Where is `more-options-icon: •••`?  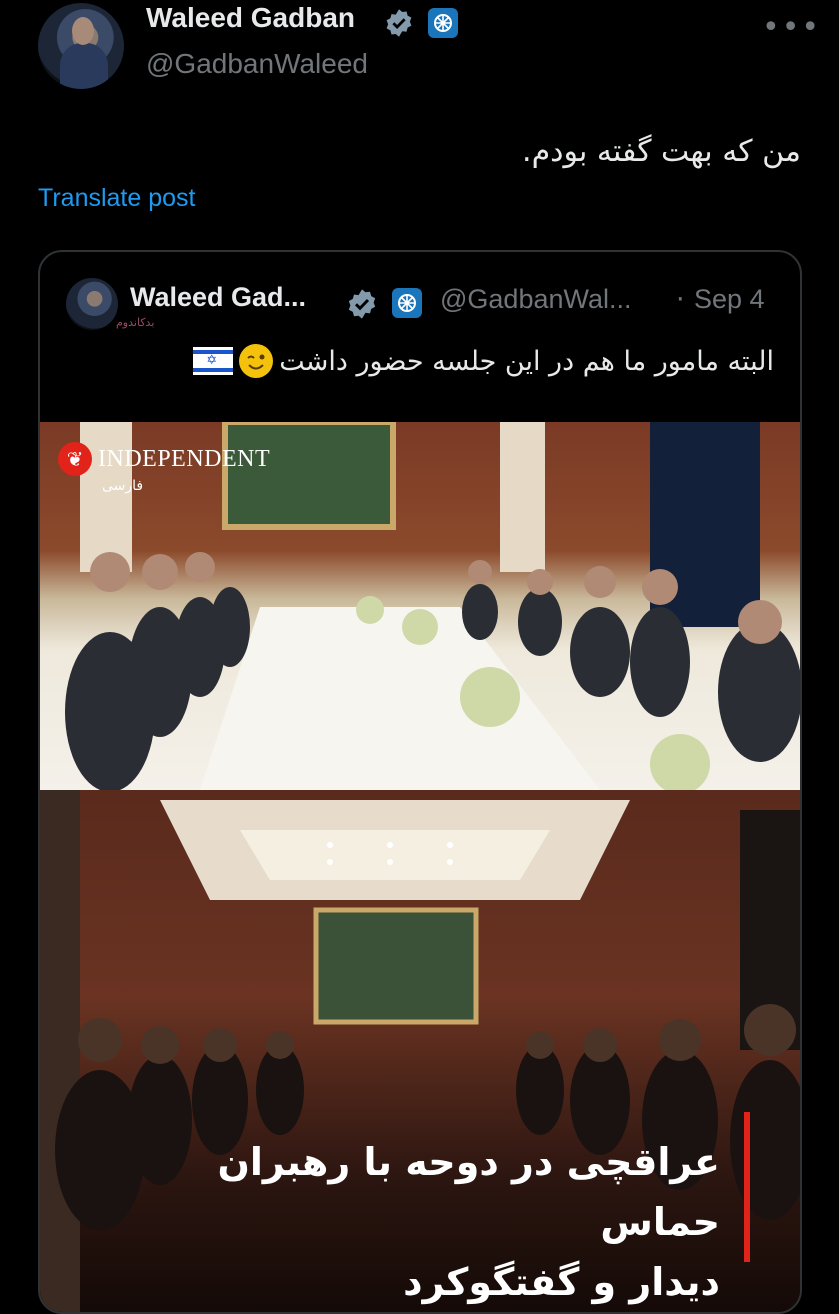 more-options-icon: ••• is located at coordinates (791, 27).